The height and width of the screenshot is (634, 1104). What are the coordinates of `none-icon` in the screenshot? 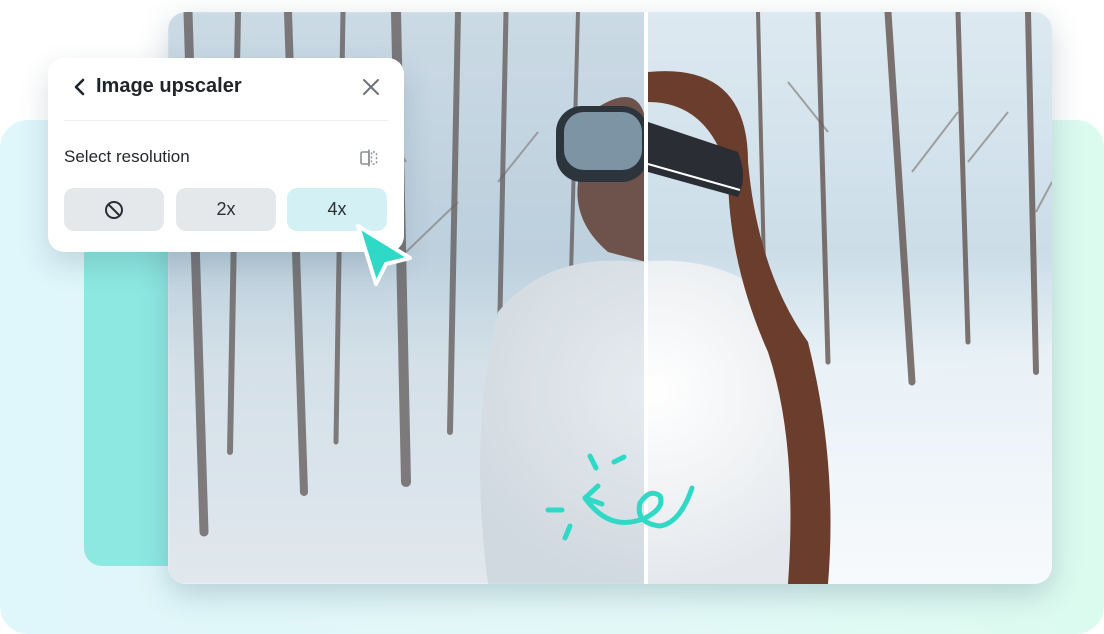 It's located at (114, 209).